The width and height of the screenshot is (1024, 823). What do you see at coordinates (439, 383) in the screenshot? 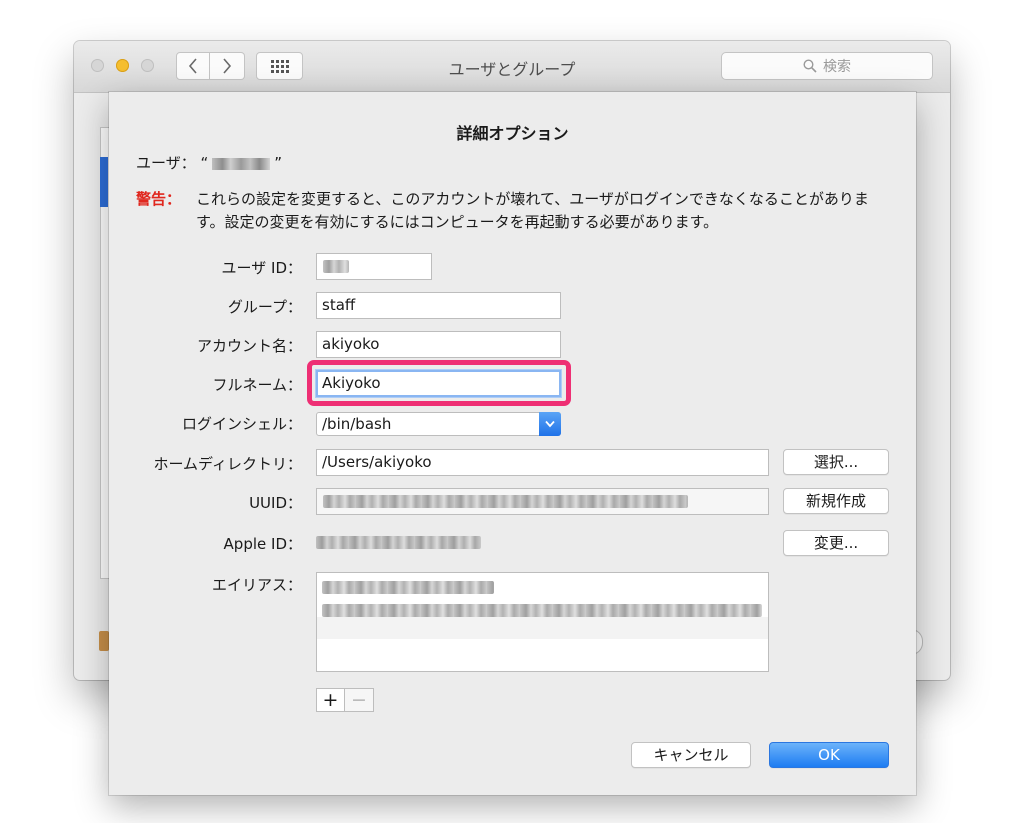
I see `annotation-highlight-box` at bounding box center [439, 383].